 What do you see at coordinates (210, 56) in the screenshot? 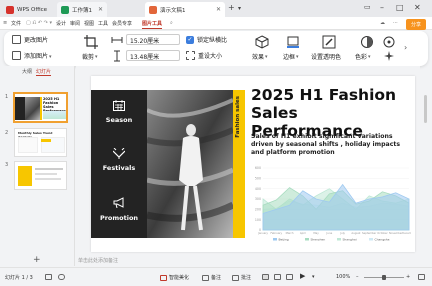
I see `reset-size-label: 重设大小` at bounding box center [210, 56].